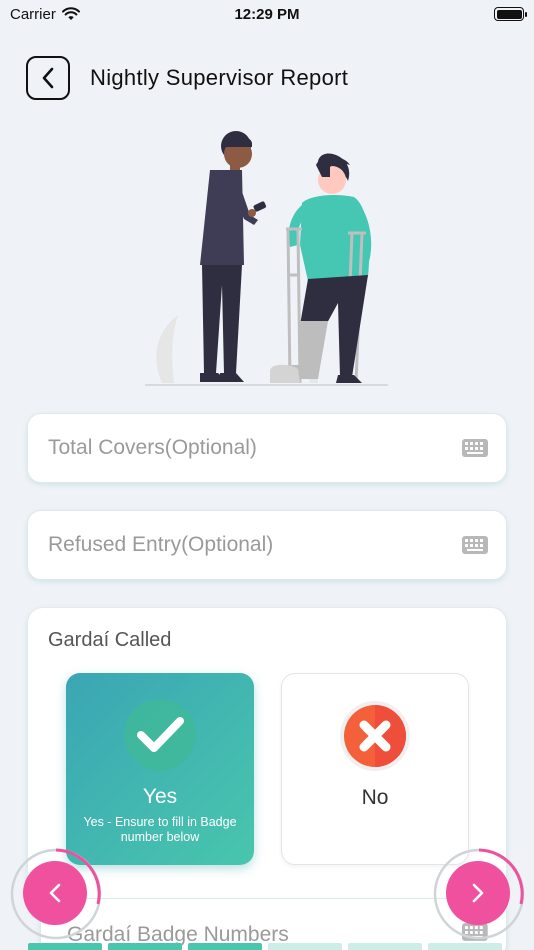 This screenshot has height=950, width=534. Describe the element at coordinates (321, 268) in the screenshot. I see `person-right` at that location.